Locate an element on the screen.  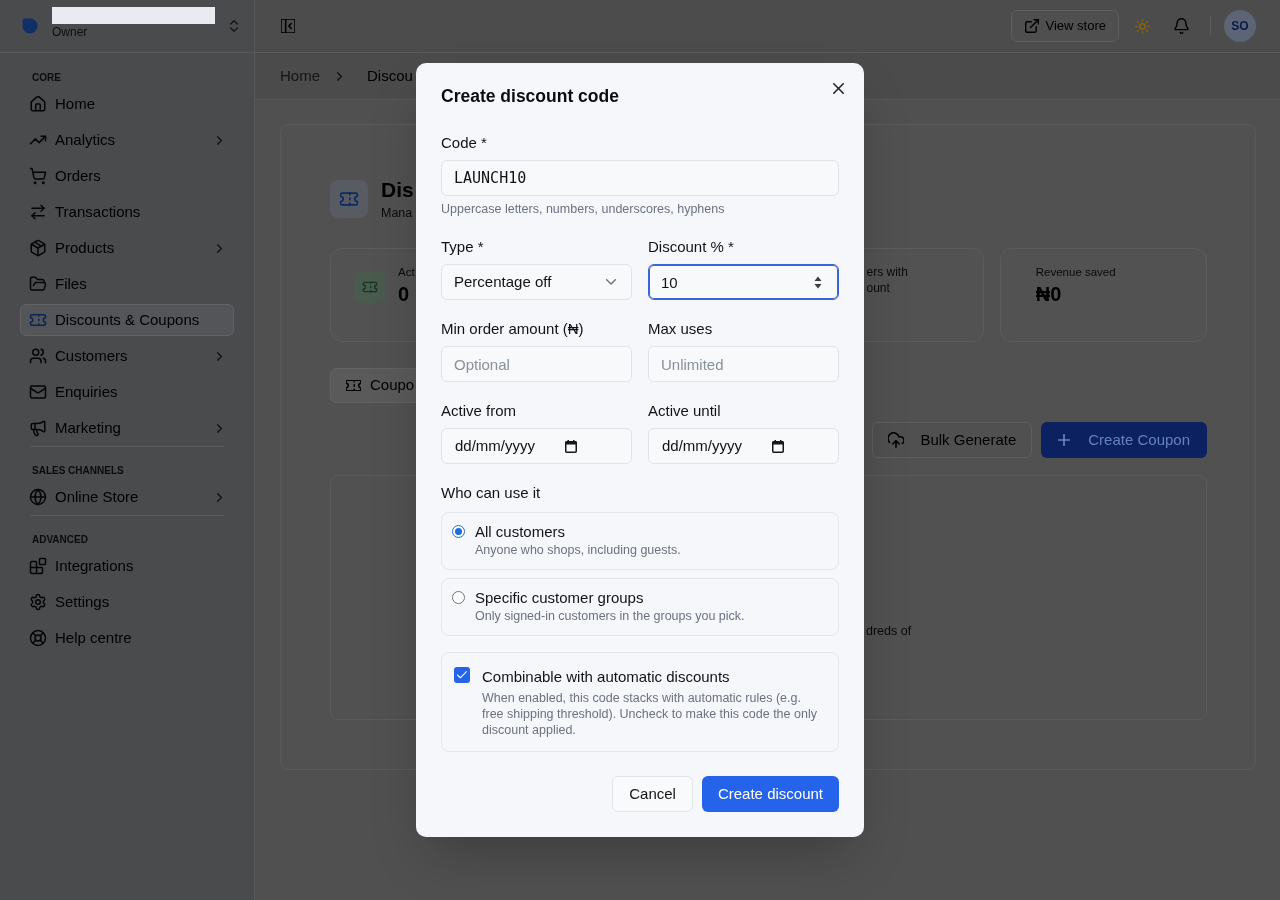
field-label: Type * is located at coordinates (462, 247).